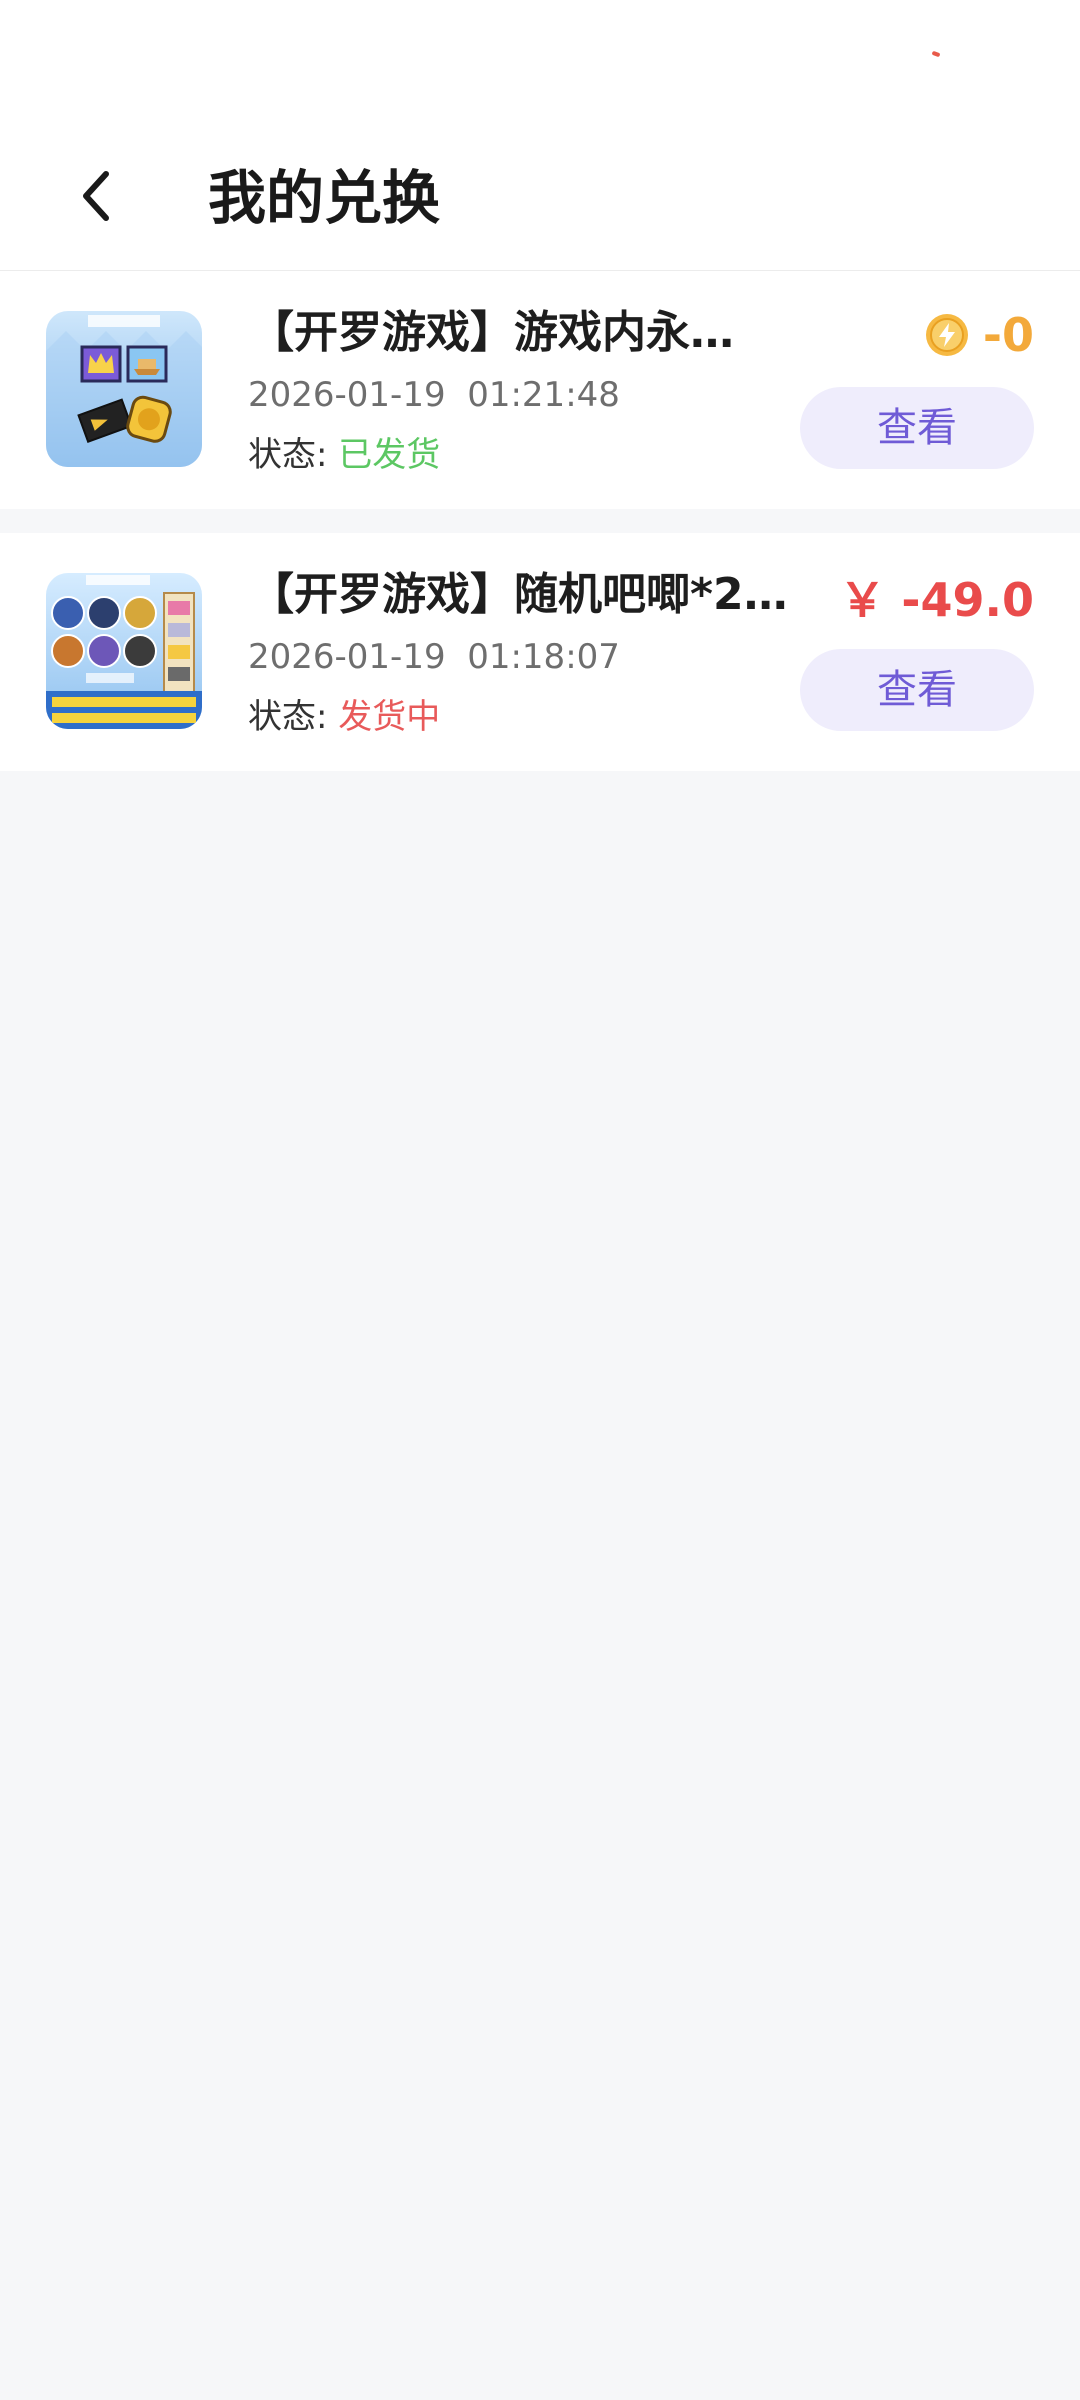 The height and width of the screenshot is (2400, 1080). Describe the element at coordinates (946, 335) in the screenshot. I see `lightning-coin-icon` at that location.